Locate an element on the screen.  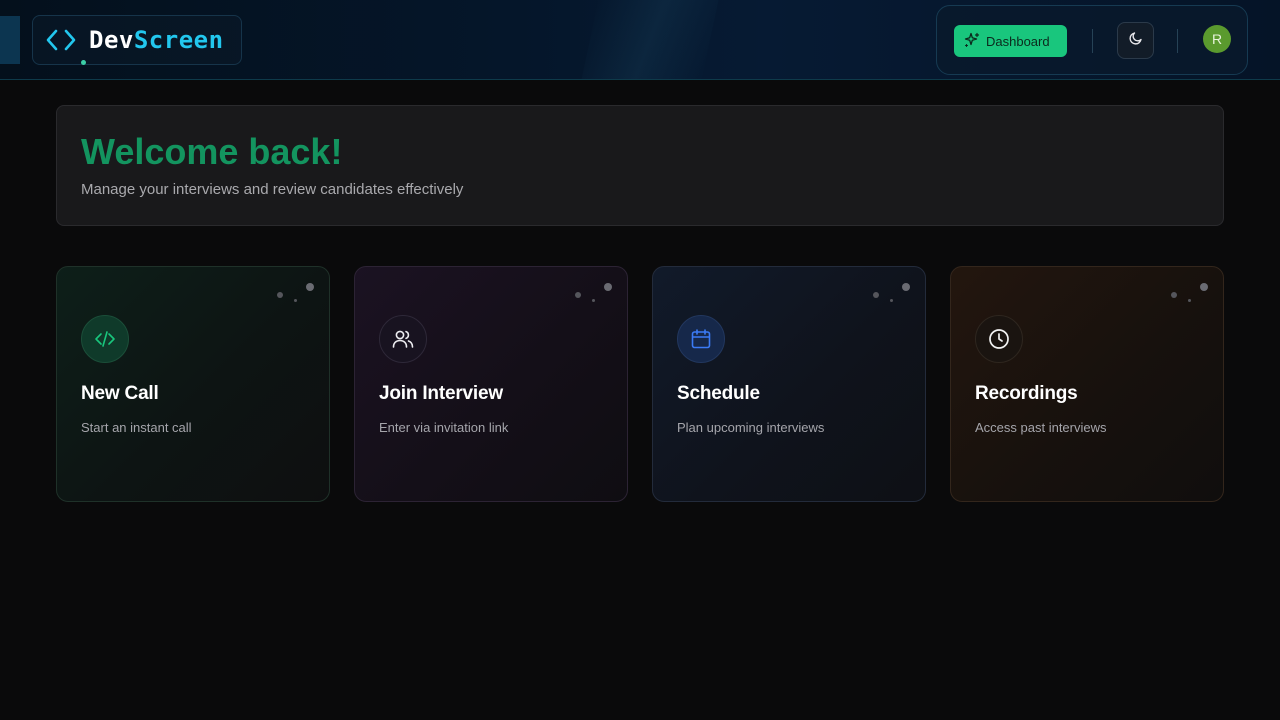
card-title: Join Interview is located at coordinates (441, 393).